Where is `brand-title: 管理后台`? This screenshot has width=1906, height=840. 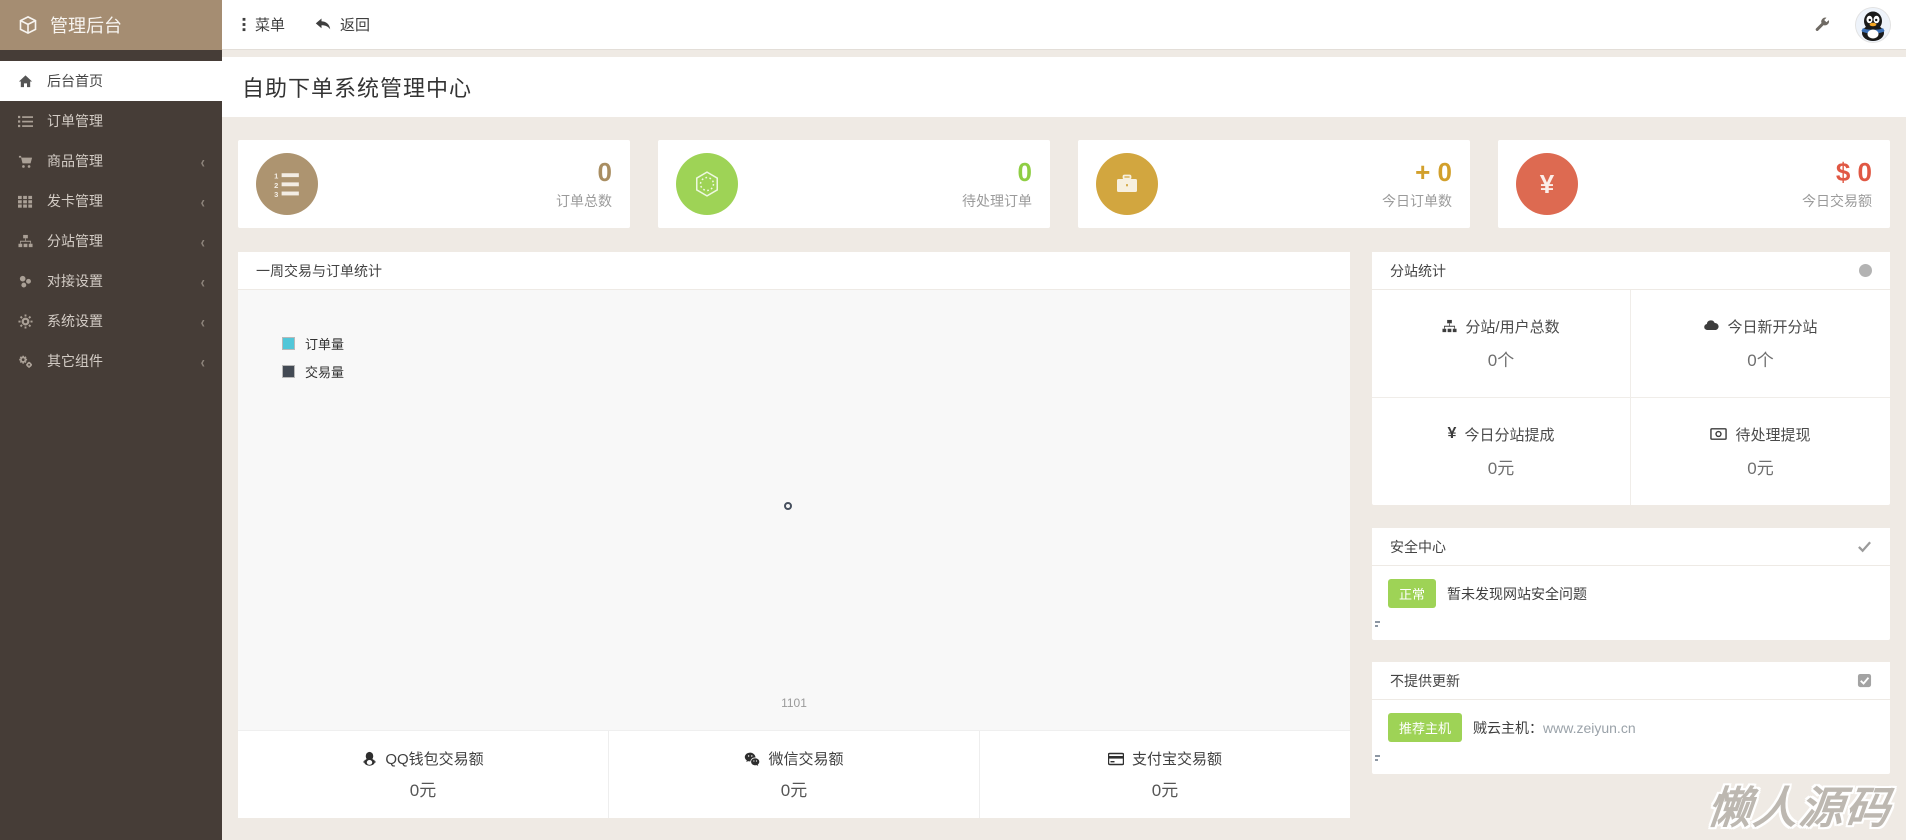
brand-title: 管理后台 is located at coordinates (86, 26).